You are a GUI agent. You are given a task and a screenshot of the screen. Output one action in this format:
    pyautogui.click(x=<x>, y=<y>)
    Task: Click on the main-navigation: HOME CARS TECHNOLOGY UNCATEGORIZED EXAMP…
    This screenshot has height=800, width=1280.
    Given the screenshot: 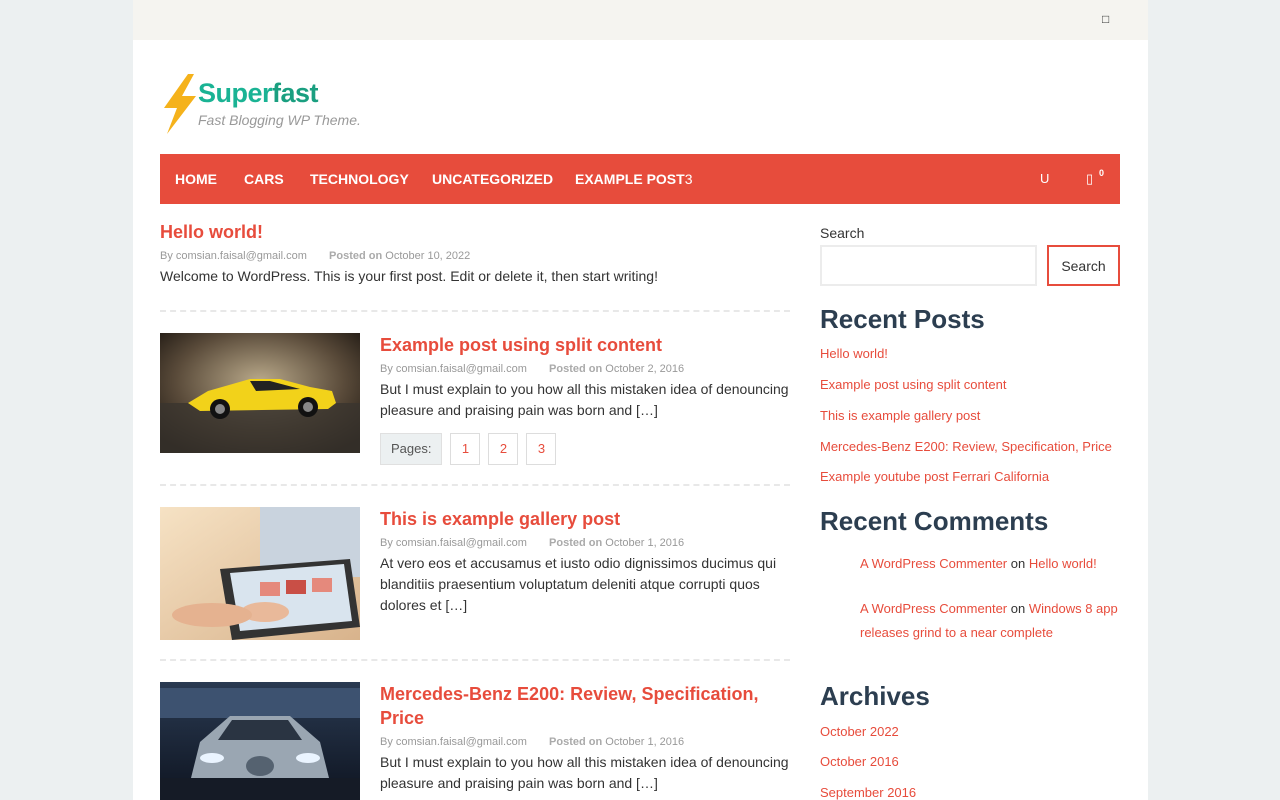 What is the action you would take?
    pyautogui.click(x=640, y=179)
    